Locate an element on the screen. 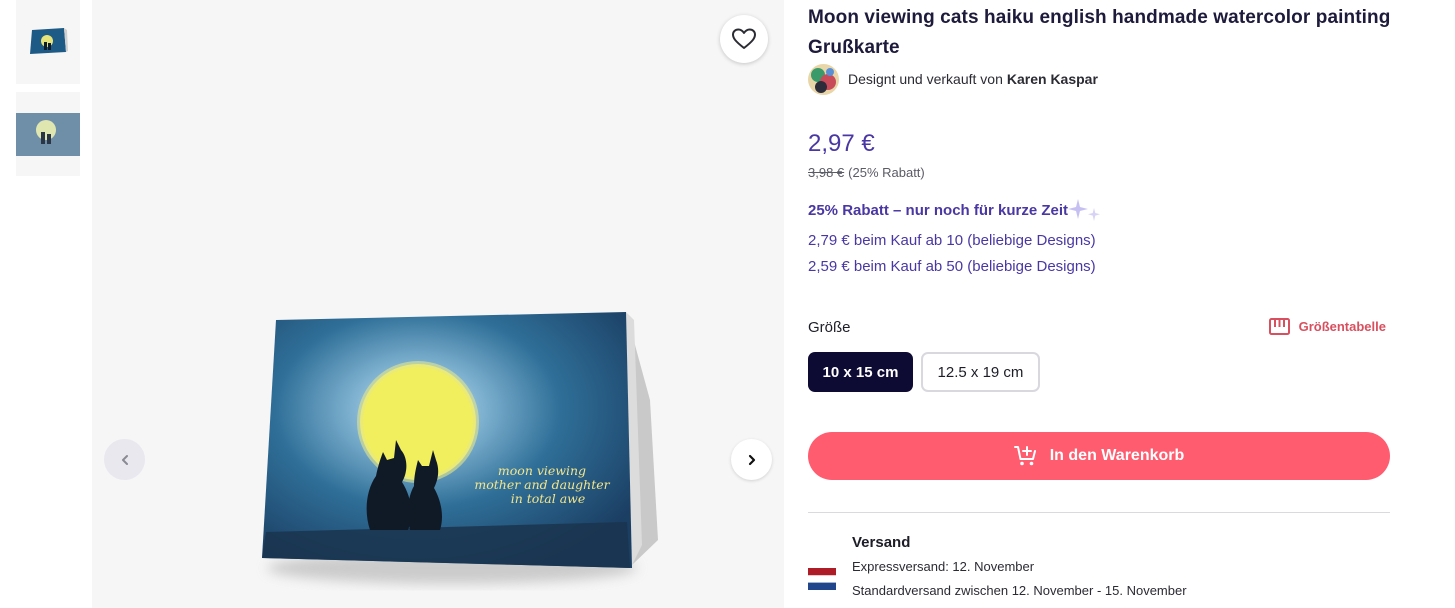 The height and width of the screenshot is (608, 1455). old-price-row: 3,98 € (25% Rabatt) is located at coordinates (866, 172).